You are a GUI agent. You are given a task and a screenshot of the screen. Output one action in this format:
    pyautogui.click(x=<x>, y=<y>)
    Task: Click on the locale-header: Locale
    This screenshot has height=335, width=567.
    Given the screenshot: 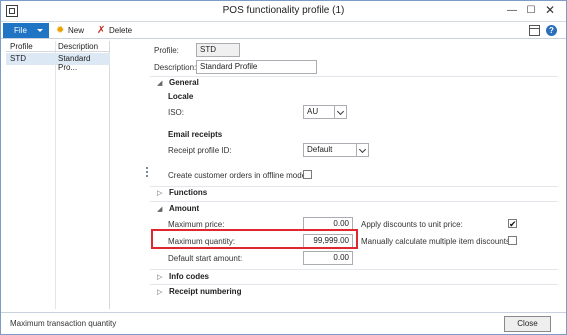 What is the action you would take?
    pyautogui.click(x=181, y=96)
    